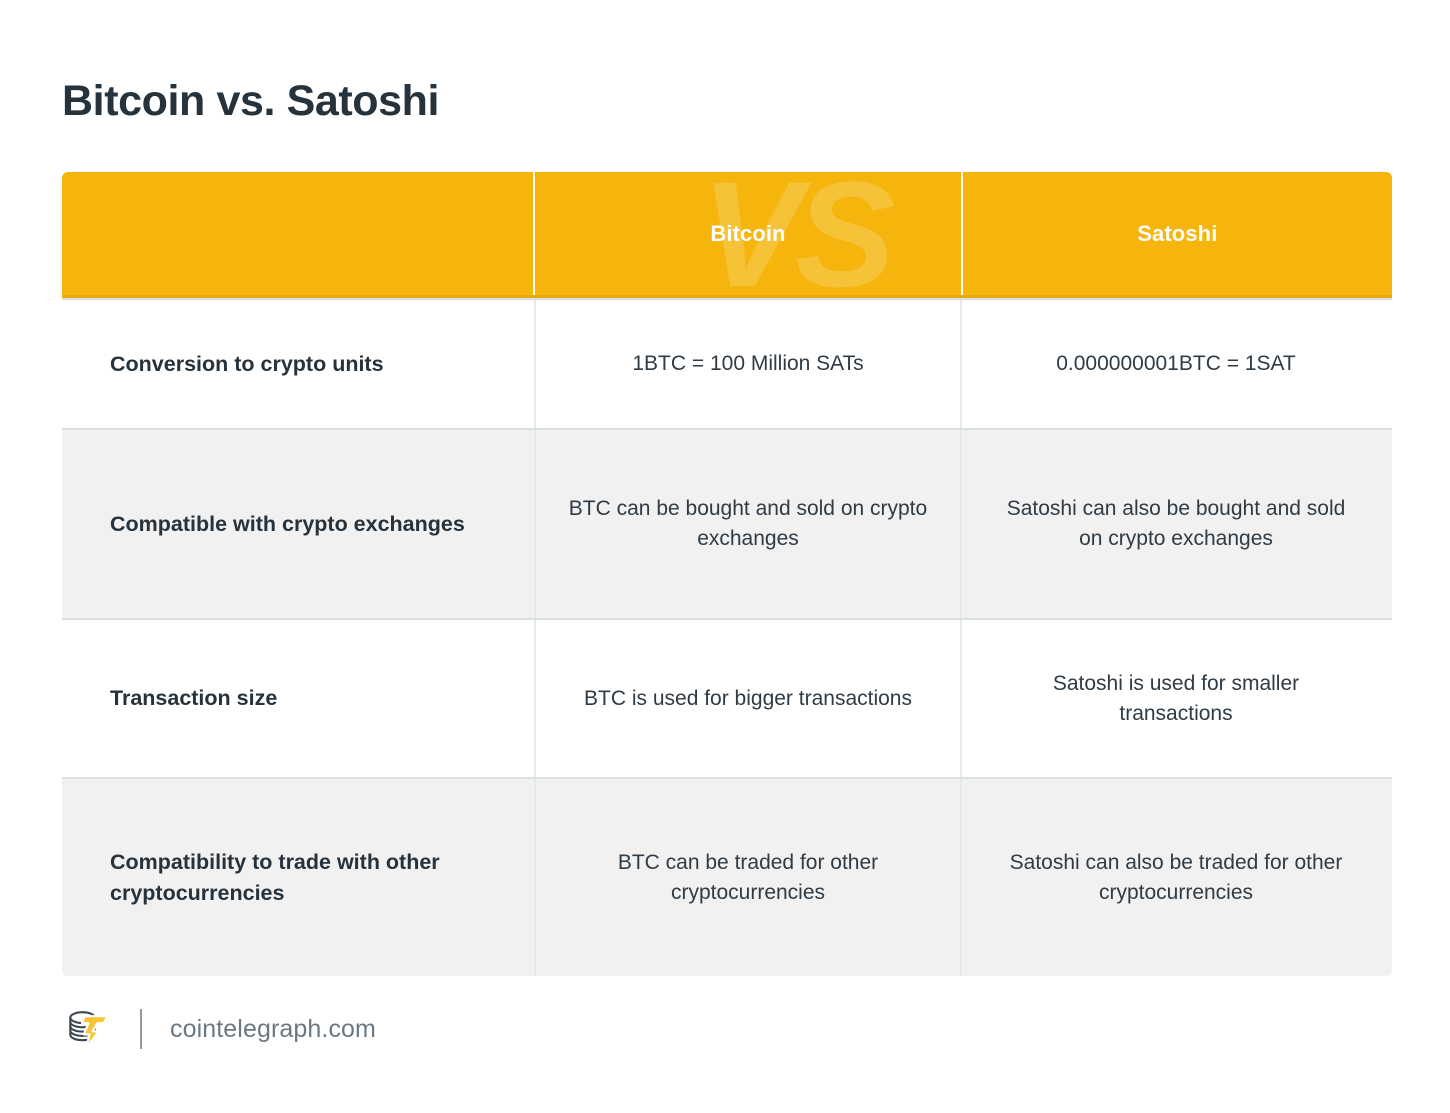  Describe the element at coordinates (297, 233) in the screenshot. I see `table-header-label-column` at that location.